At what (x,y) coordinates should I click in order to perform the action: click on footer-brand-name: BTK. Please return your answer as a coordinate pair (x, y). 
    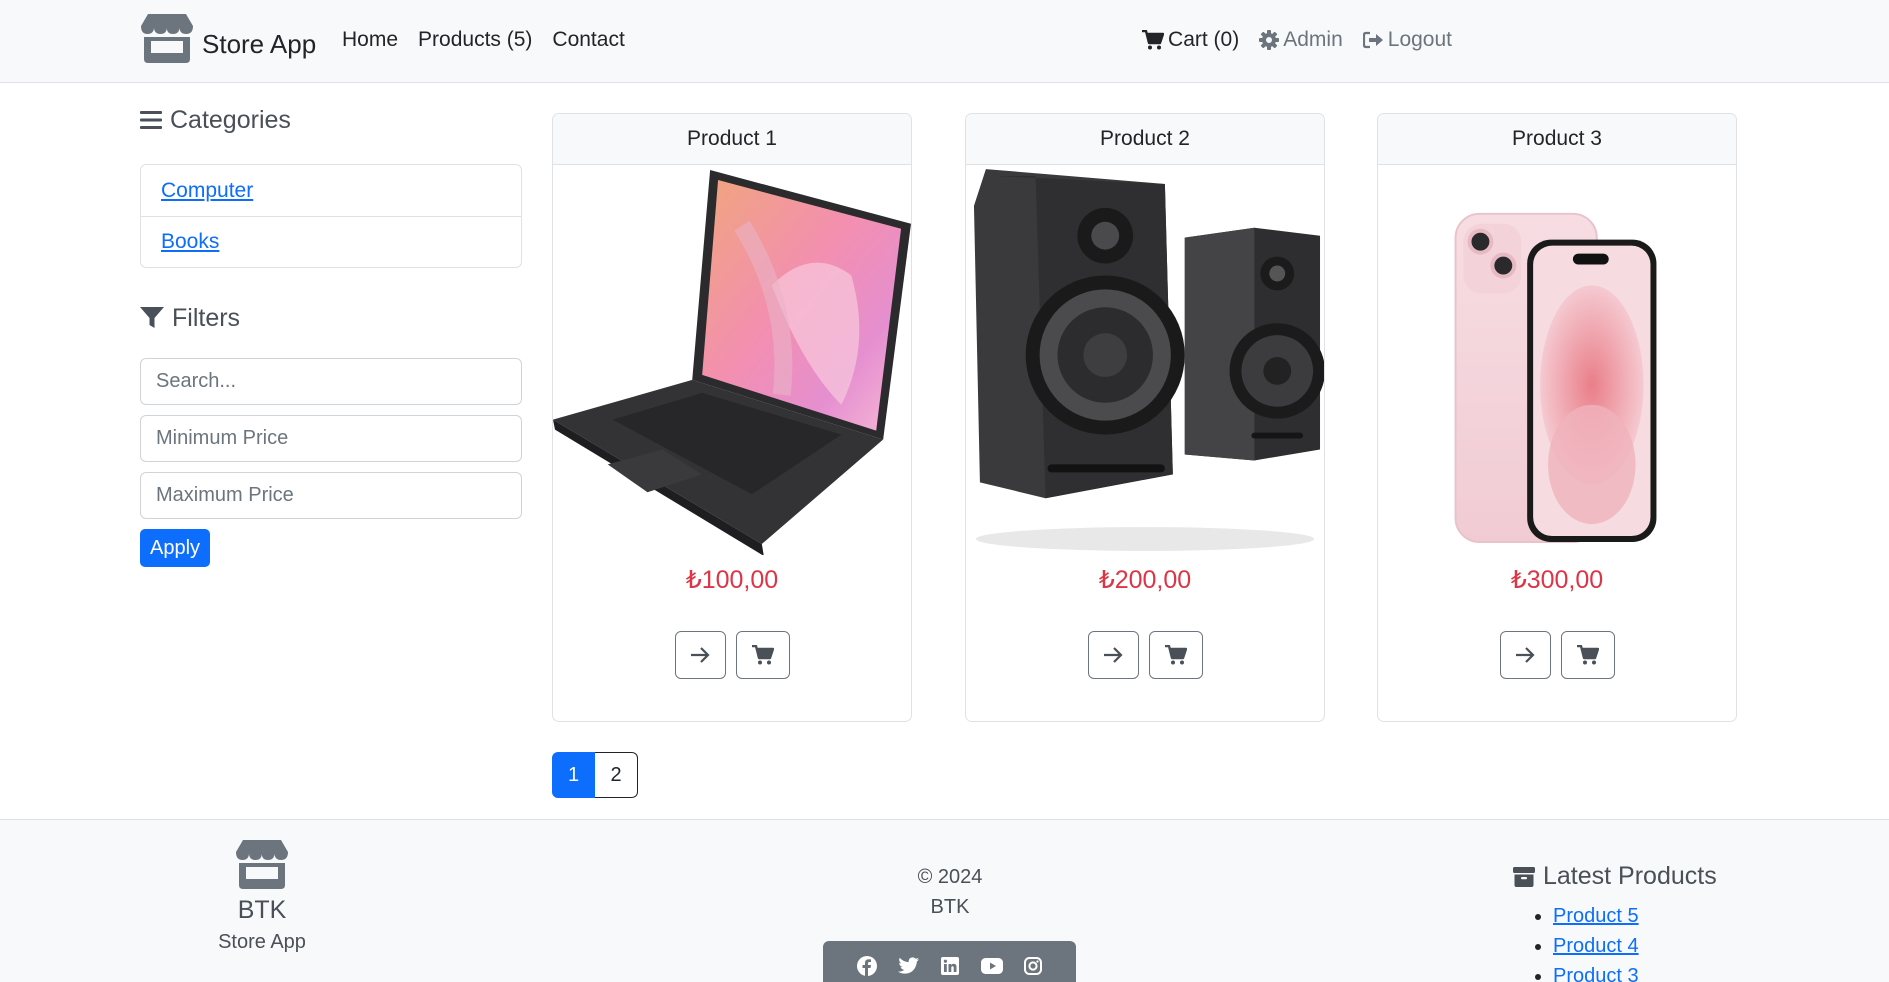
    Looking at the image, I should click on (262, 910).